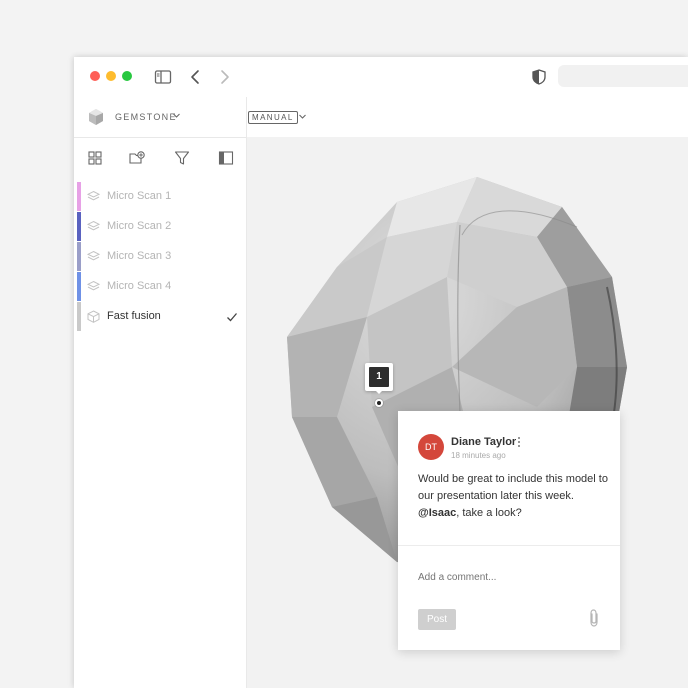 This screenshot has width=688, height=688. What do you see at coordinates (226, 158) in the screenshot?
I see `panel-icon` at bounding box center [226, 158].